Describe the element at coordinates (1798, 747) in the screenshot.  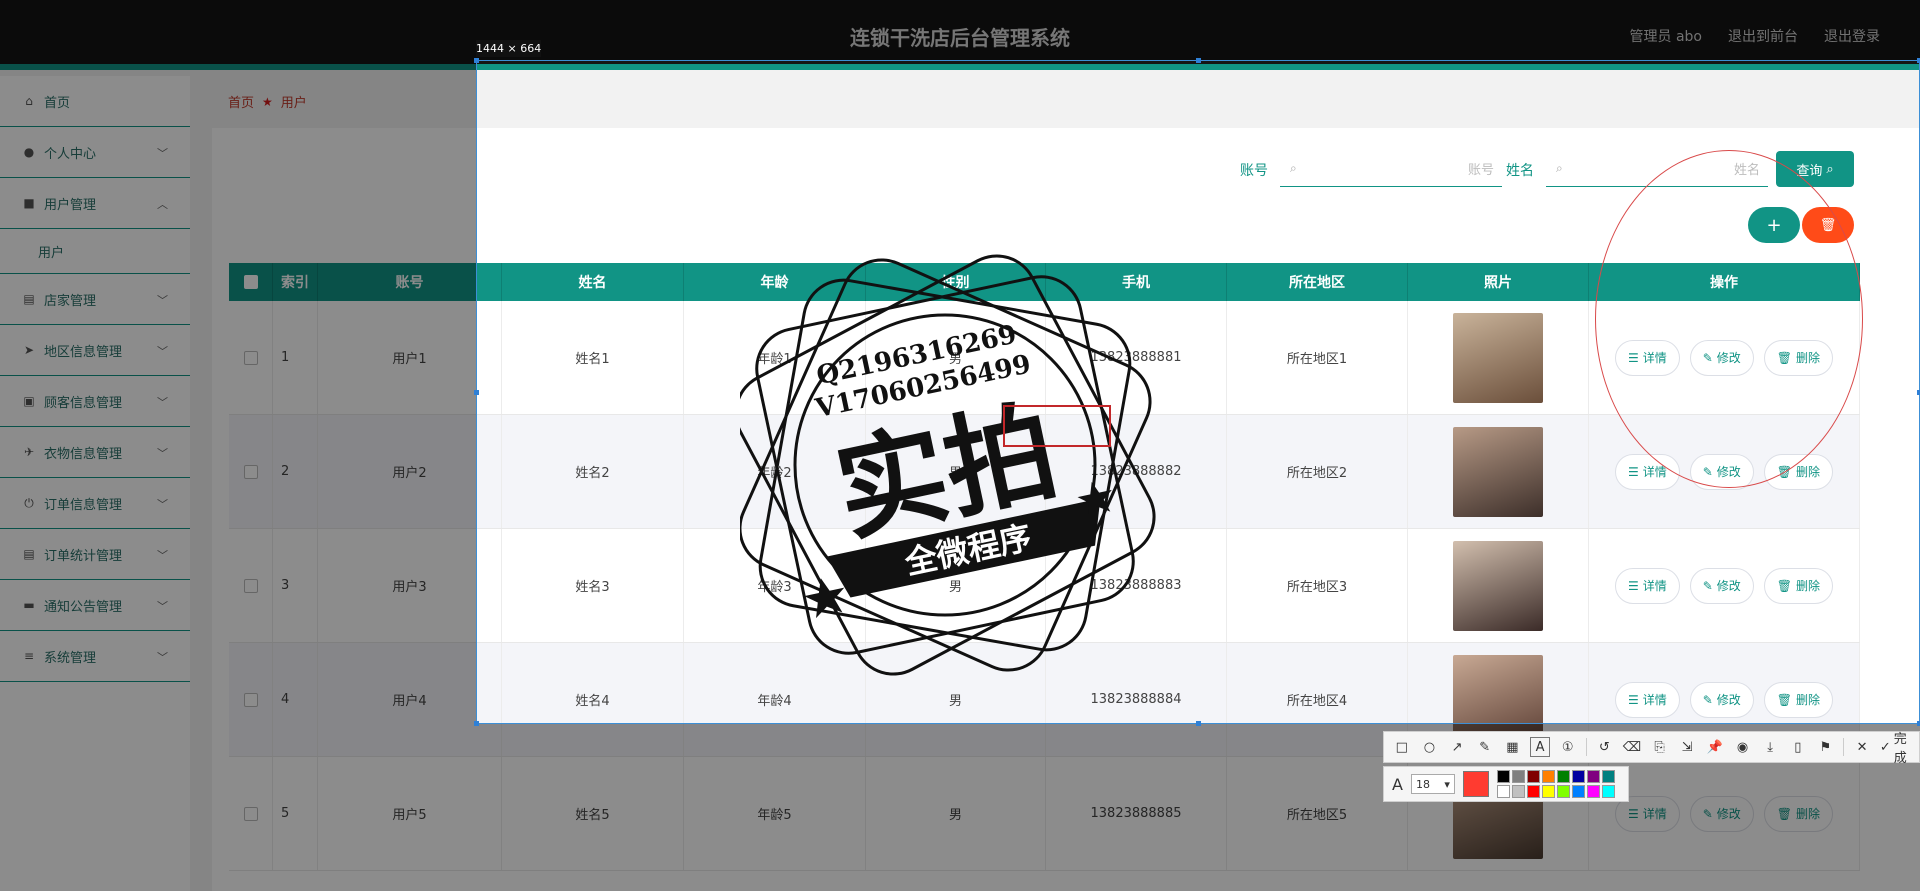
I see `phone-icon: ▯` at that location.